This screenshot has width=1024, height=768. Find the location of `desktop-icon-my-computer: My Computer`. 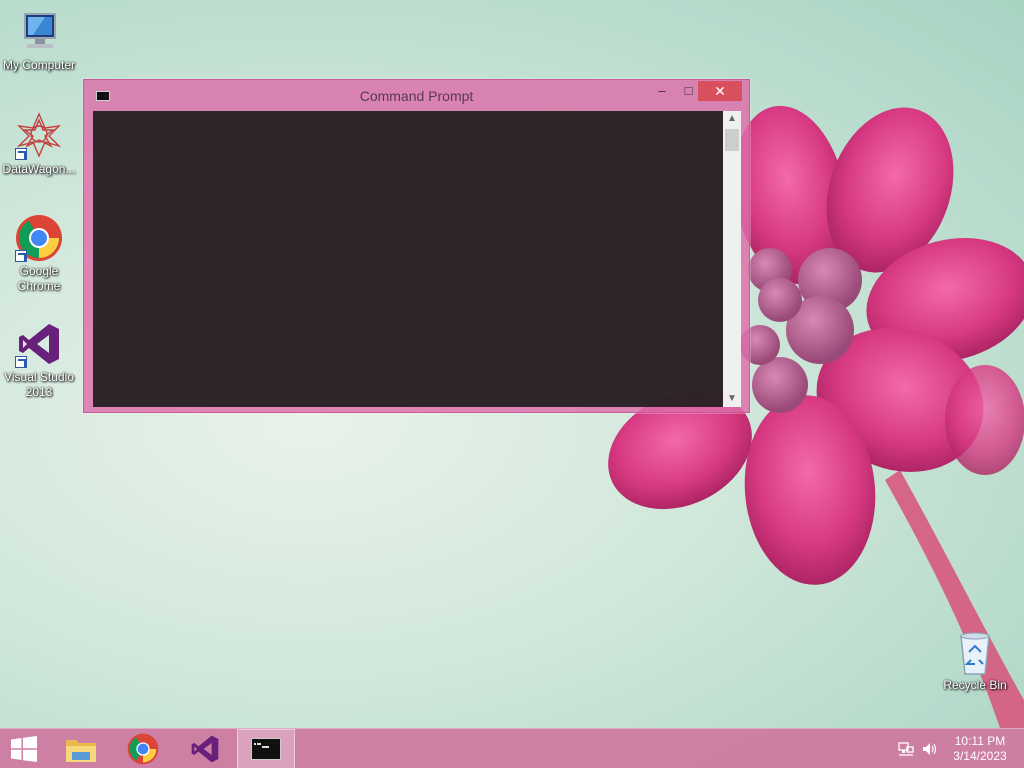

desktop-icon-my-computer: My Computer is located at coordinates (39, 40).